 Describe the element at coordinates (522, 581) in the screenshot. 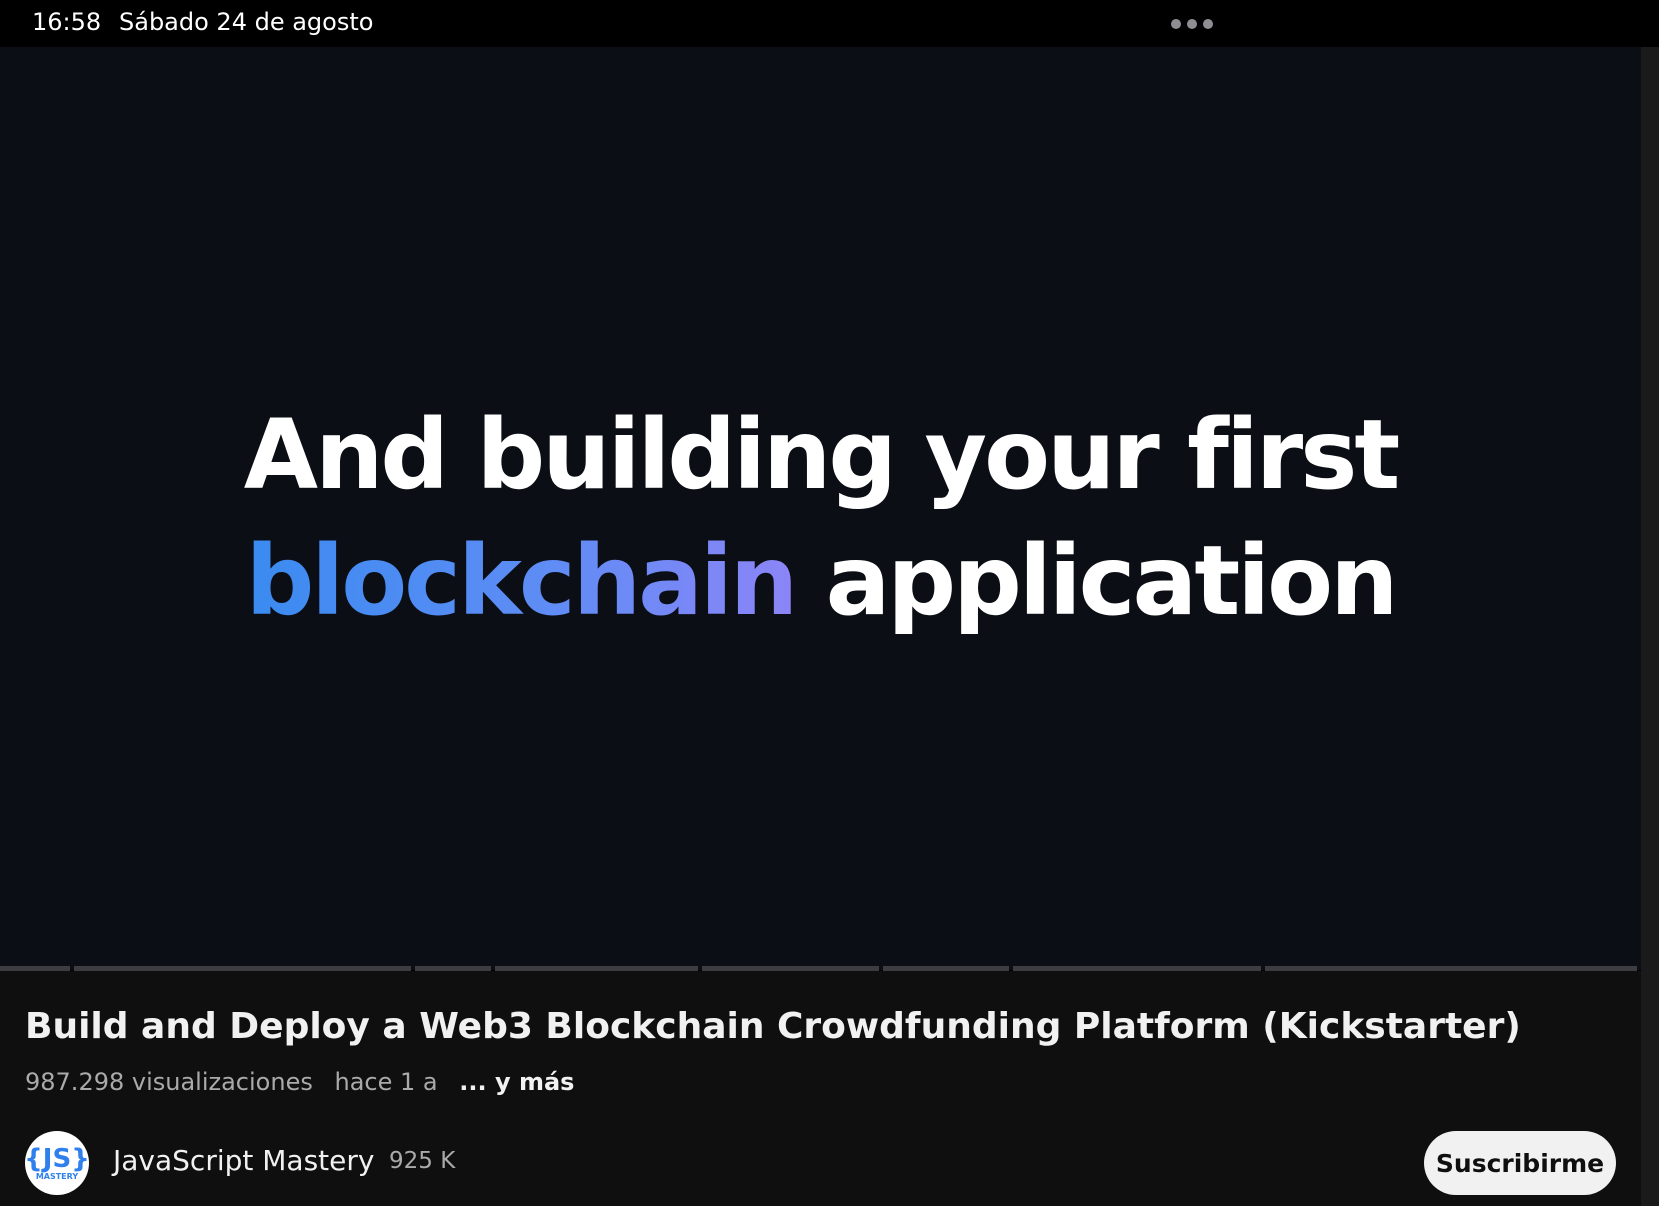

I see `caption-highlight: blockchain` at that location.